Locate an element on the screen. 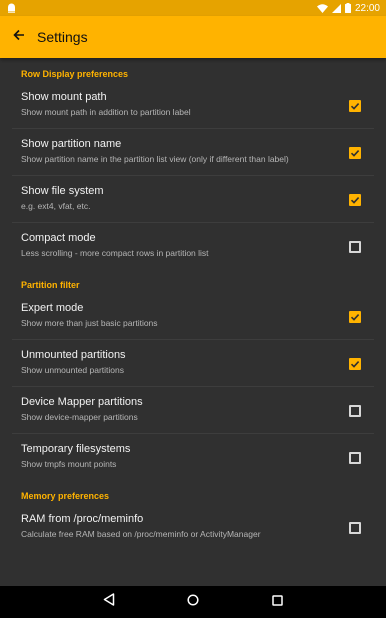 The height and width of the screenshot is (618, 386). section-header-row-display: Row Display preferences is located at coordinates (75, 74).